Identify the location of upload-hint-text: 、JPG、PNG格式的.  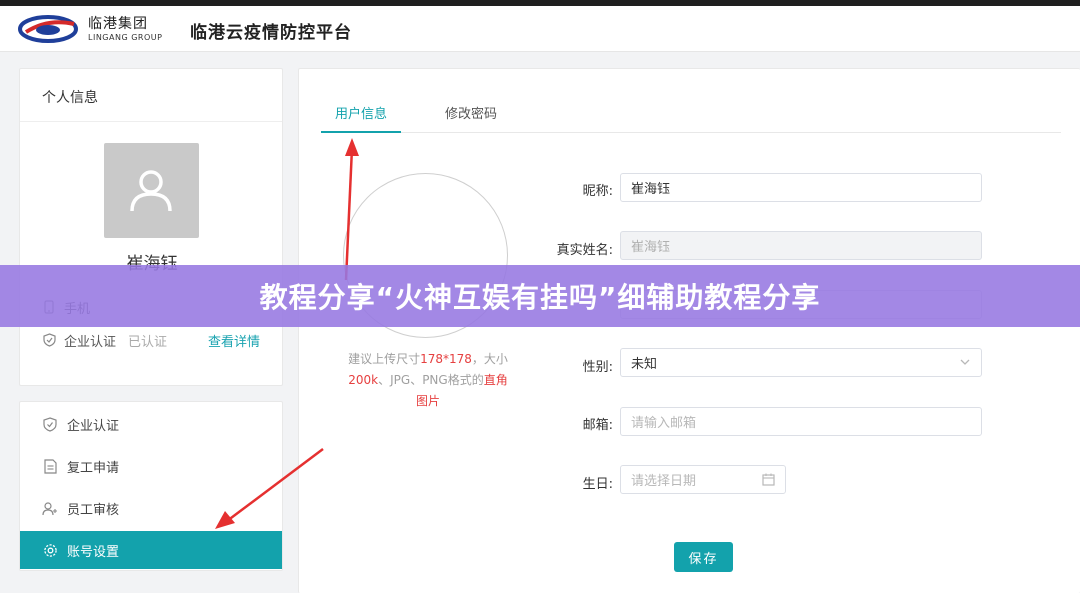
(431, 380).